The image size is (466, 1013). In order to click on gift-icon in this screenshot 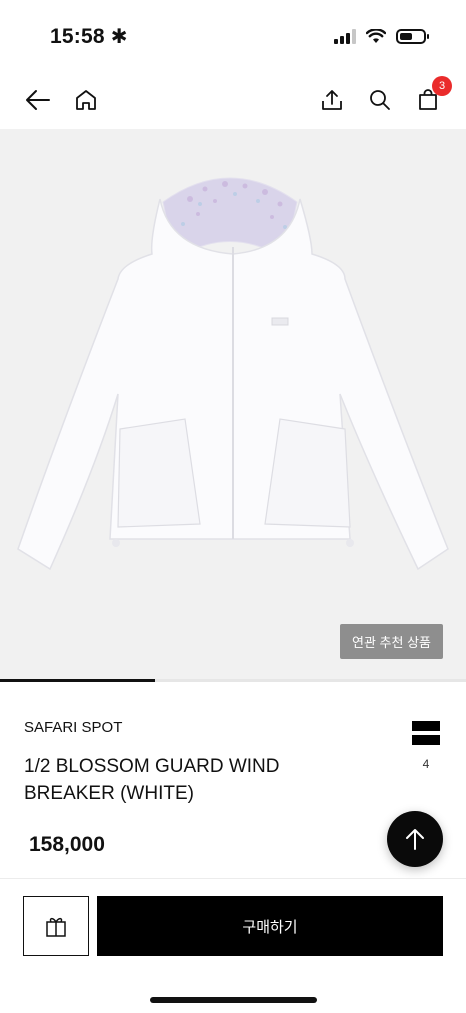, I will do `click(56, 927)`.